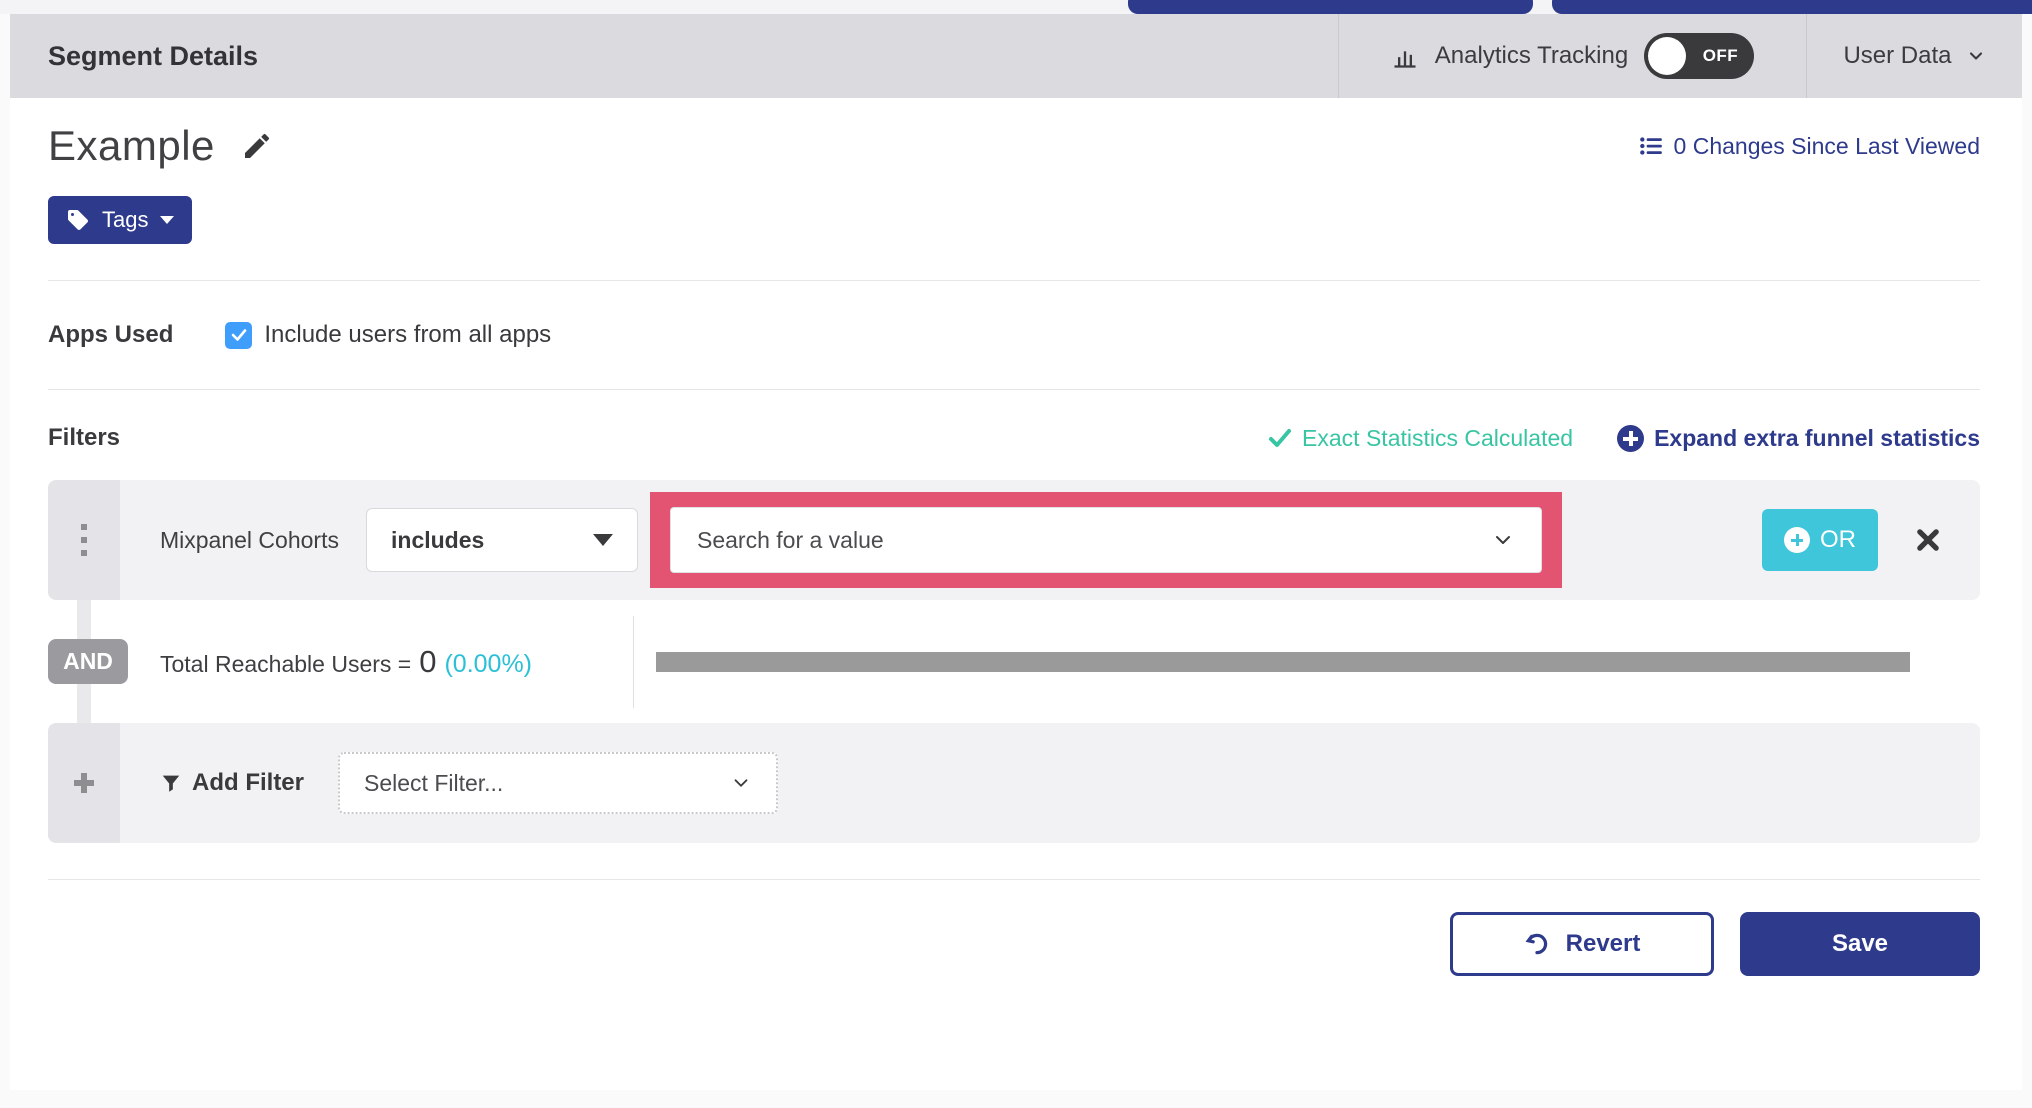  I want to click on close-icon, so click(1928, 540).